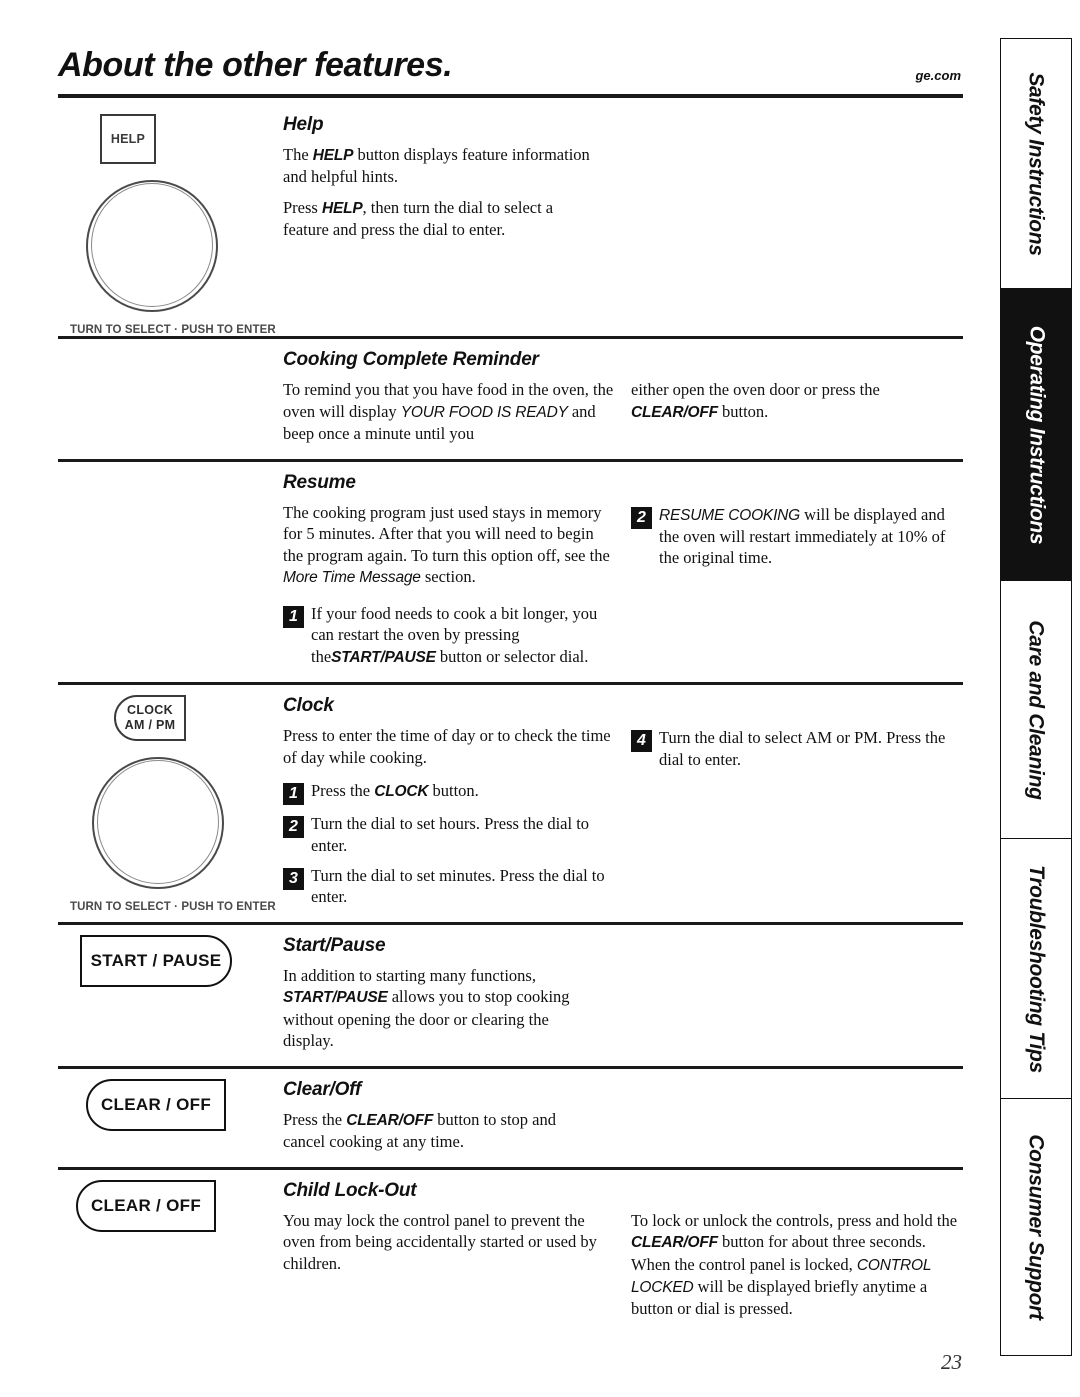  Describe the element at coordinates (401, 792) in the screenshot. I see `clock-s1-bold: CLOCK` at that location.